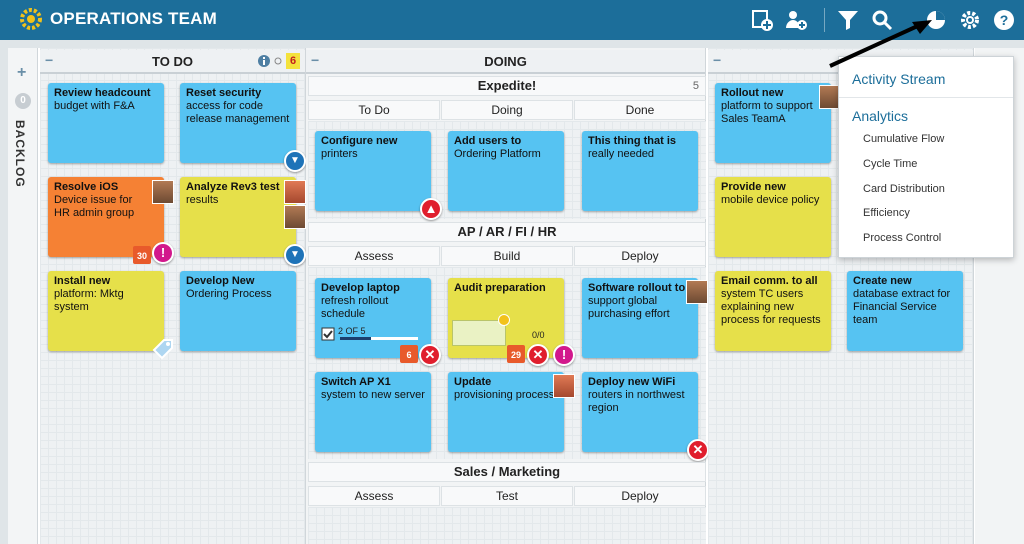 Image resolution: width=1024 pixels, height=544 pixels. What do you see at coordinates (770, 200) in the screenshot?
I see `card-body: mobile device policy` at bounding box center [770, 200].